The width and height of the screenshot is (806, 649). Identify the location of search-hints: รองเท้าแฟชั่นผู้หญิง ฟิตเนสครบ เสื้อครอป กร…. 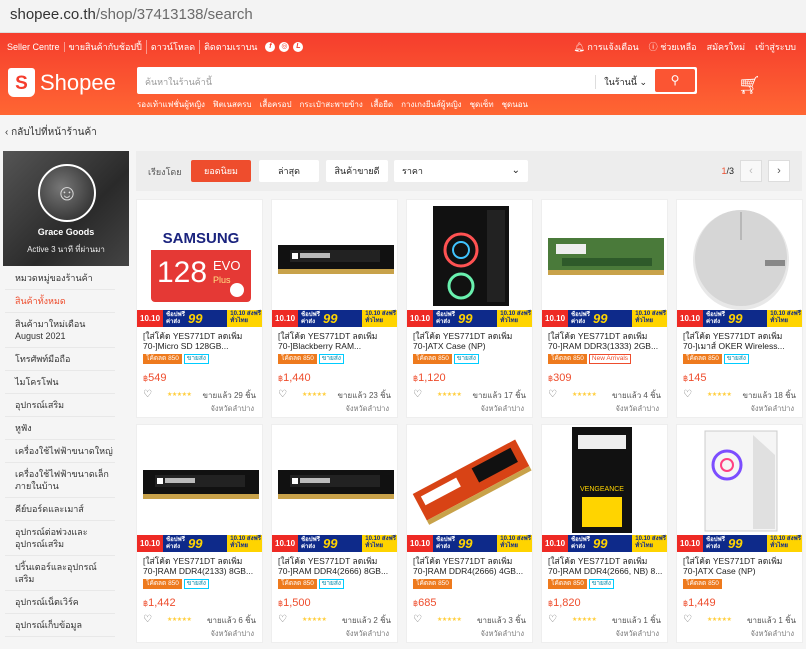
(332, 104).